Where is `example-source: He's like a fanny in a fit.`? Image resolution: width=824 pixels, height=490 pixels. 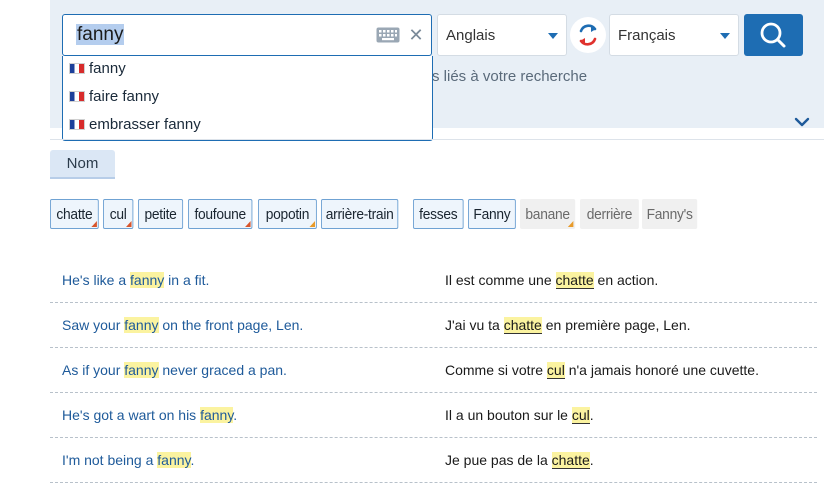
example-source: He's like a fanny in a fit. is located at coordinates (135, 280).